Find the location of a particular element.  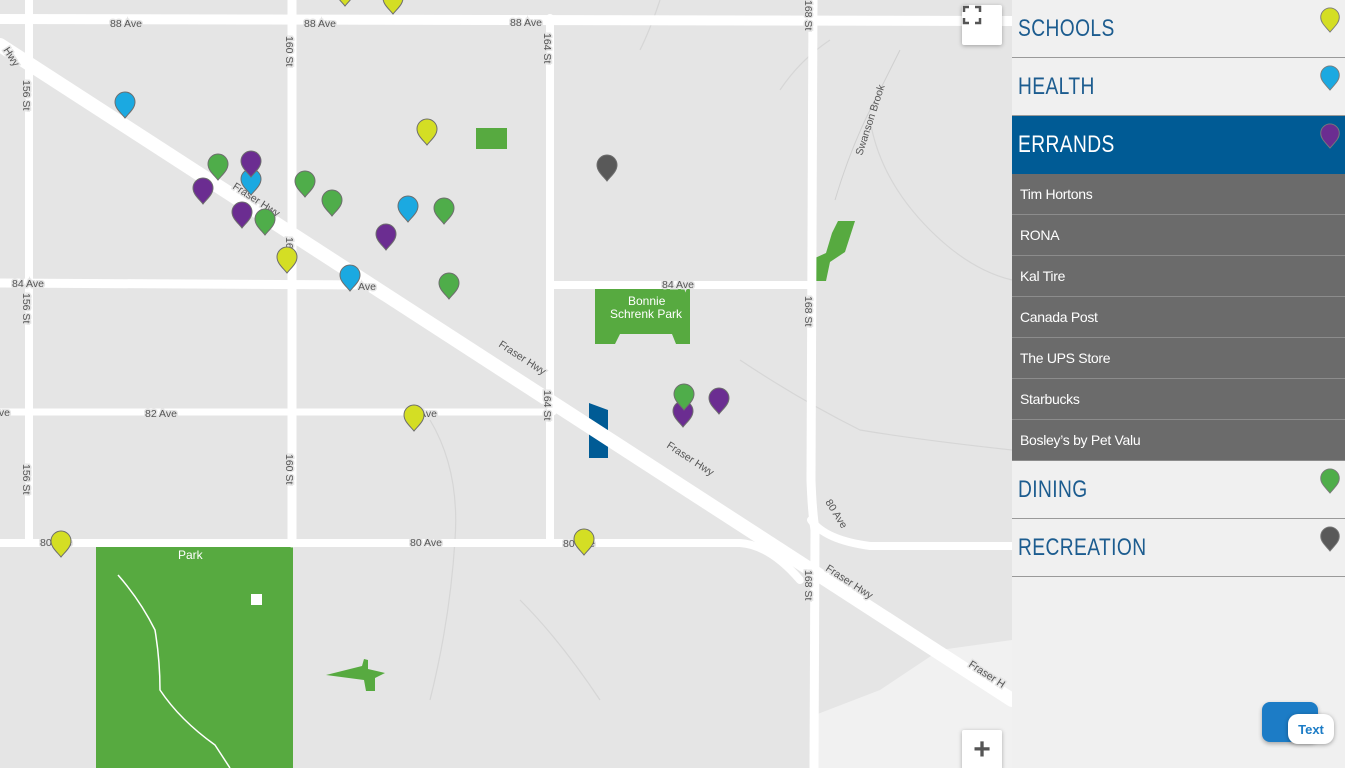

health-marker is located at coordinates (408, 209).